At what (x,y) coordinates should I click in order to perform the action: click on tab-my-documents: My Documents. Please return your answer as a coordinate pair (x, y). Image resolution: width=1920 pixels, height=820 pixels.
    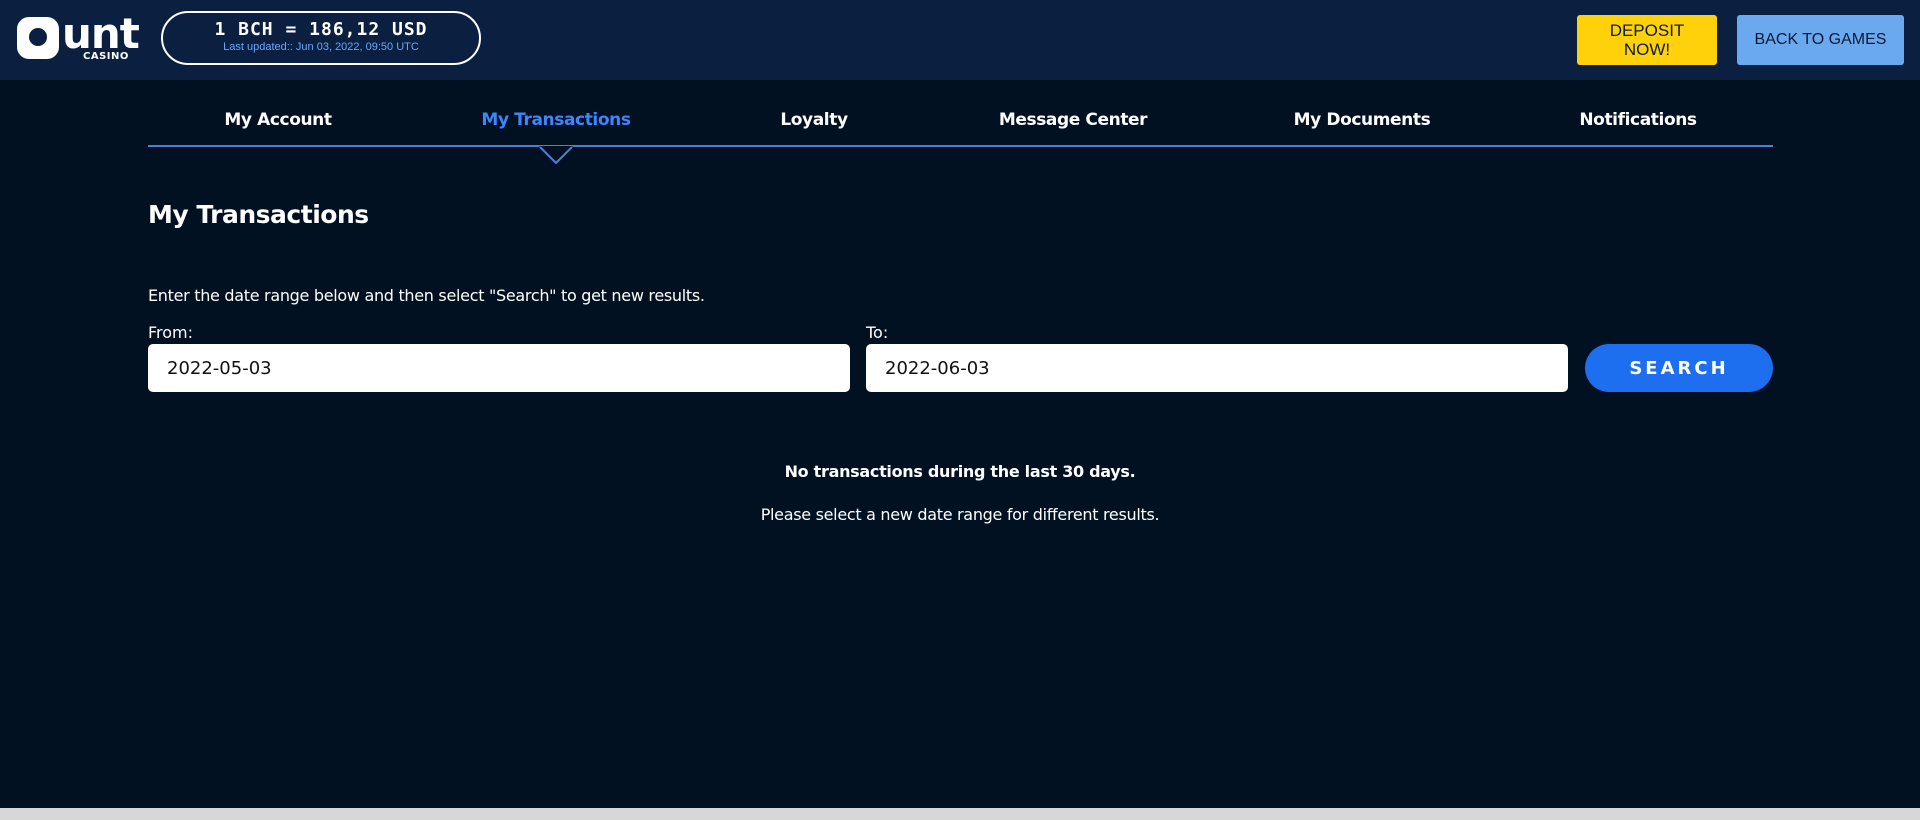
    Looking at the image, I should click on (1362, 120).